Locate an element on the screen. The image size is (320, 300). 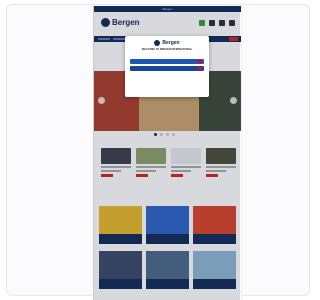
modal-logo: Bergen is located at coordinates (167, 43).